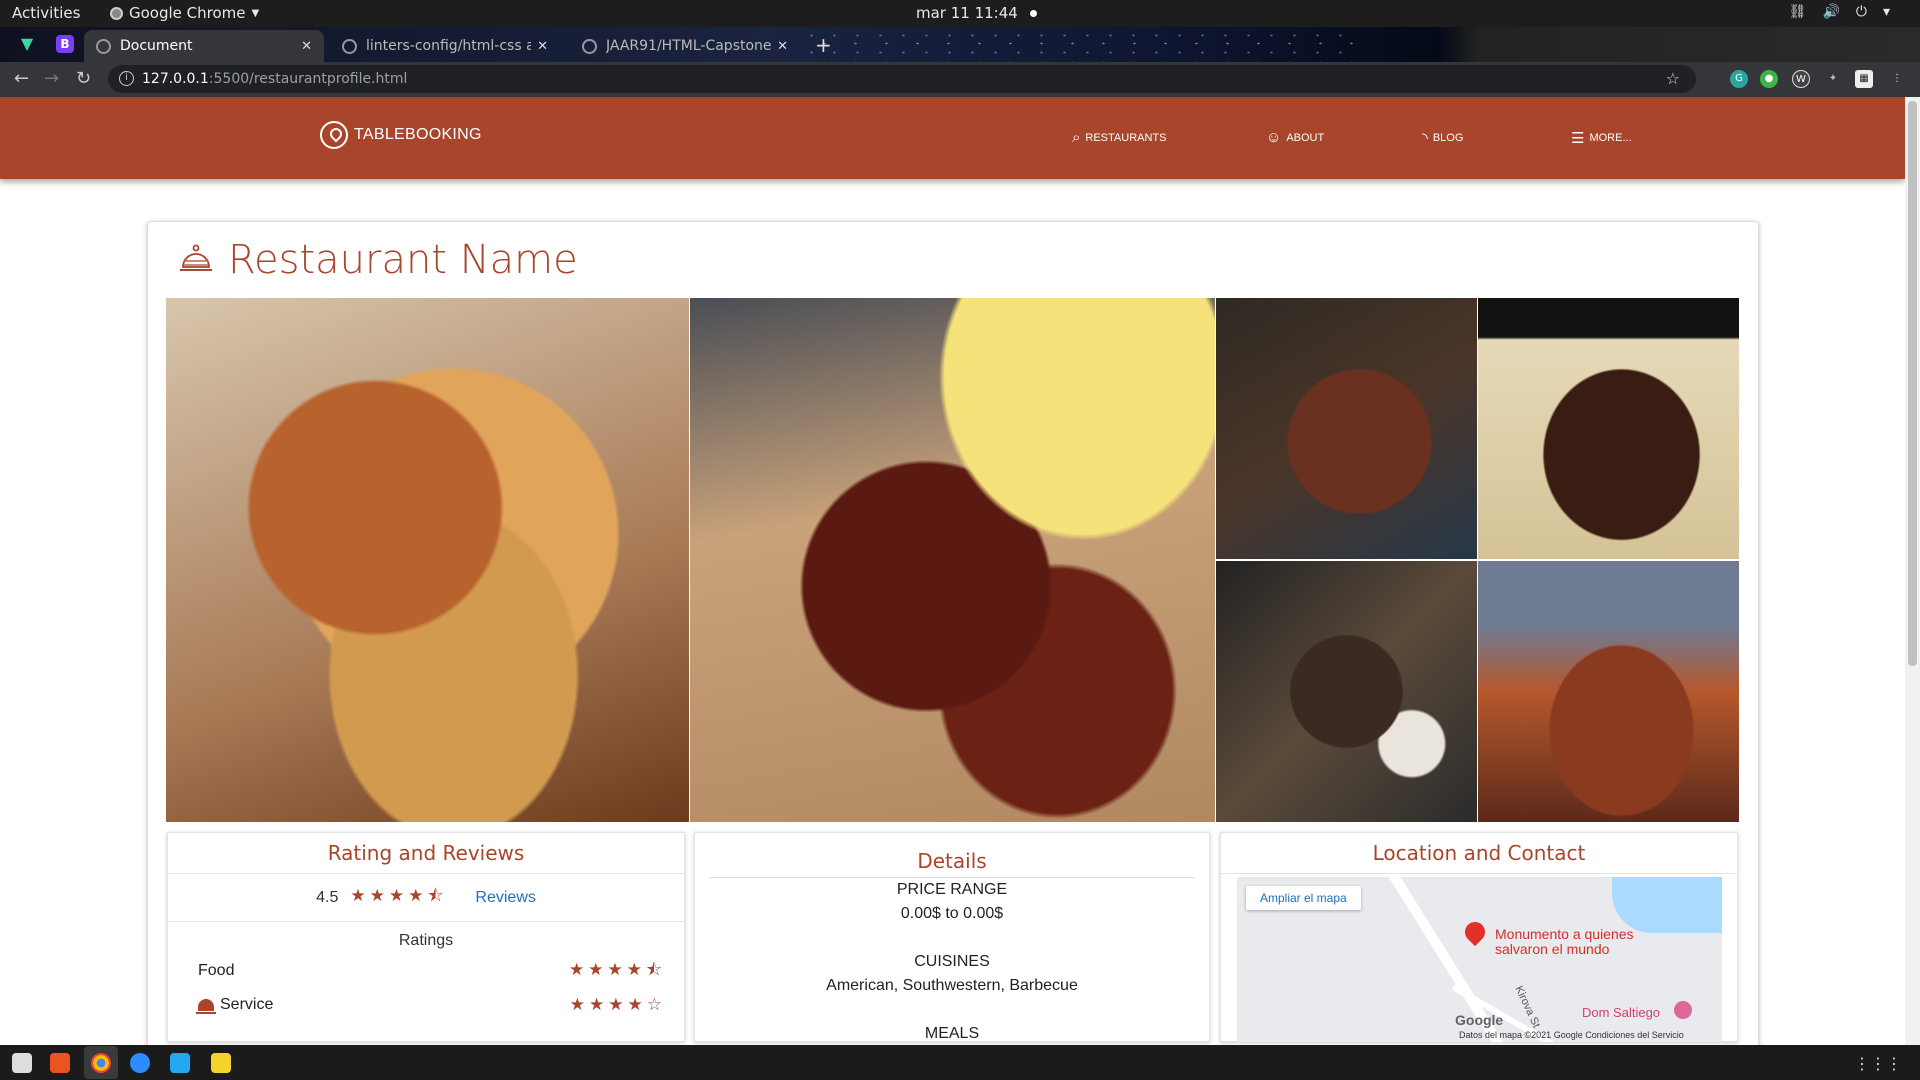 The width and height of the screenshot is (1920, 1080). What do you see at coordinates (156, 46) in the screenshot?
I see `tab-label: Document` at bounding box center [156, 46].